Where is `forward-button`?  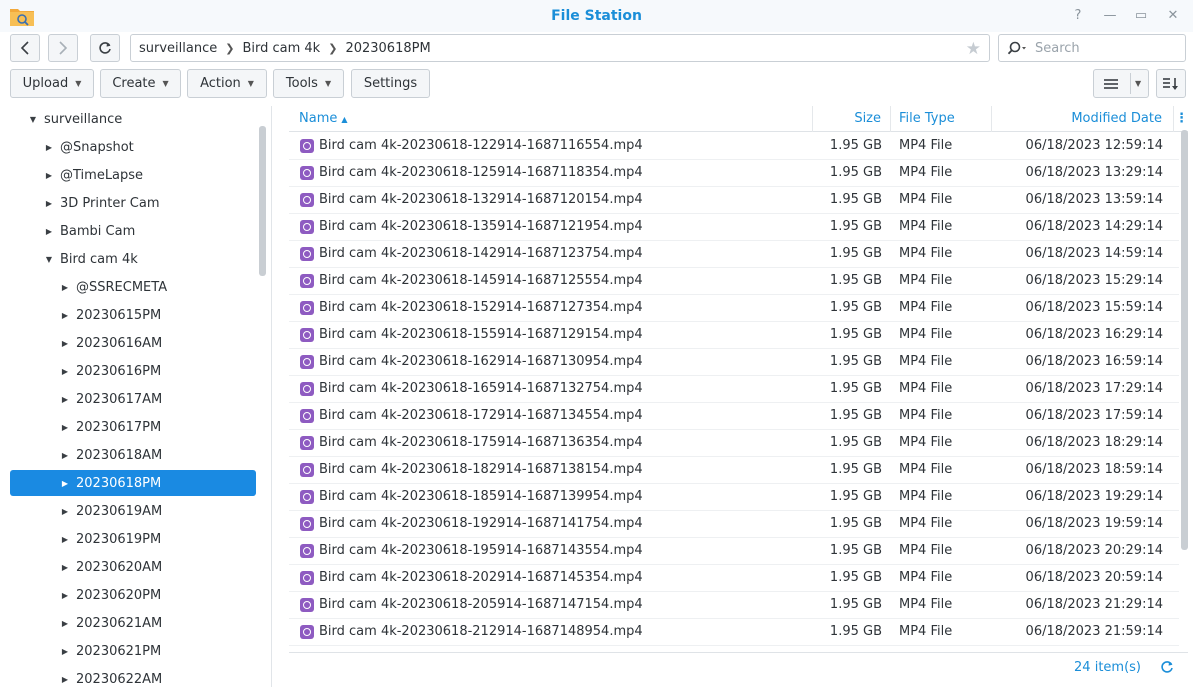 forward-button is located at coordinates (63, 48).